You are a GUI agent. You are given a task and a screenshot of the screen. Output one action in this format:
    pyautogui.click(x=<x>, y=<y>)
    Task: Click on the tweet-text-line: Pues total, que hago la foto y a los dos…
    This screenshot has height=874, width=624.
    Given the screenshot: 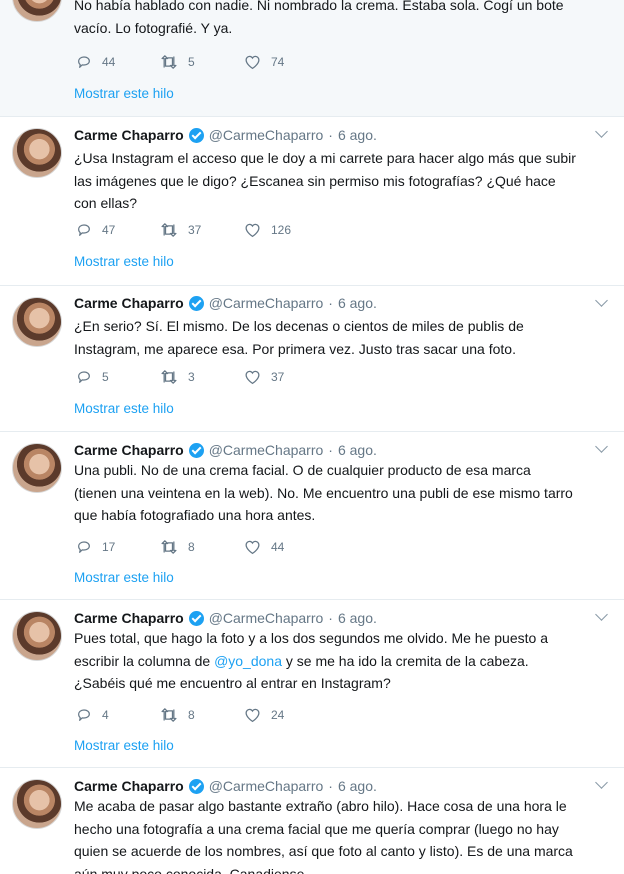 What is the action you would take?
    pyautogui.click(x=311, y=638)
    